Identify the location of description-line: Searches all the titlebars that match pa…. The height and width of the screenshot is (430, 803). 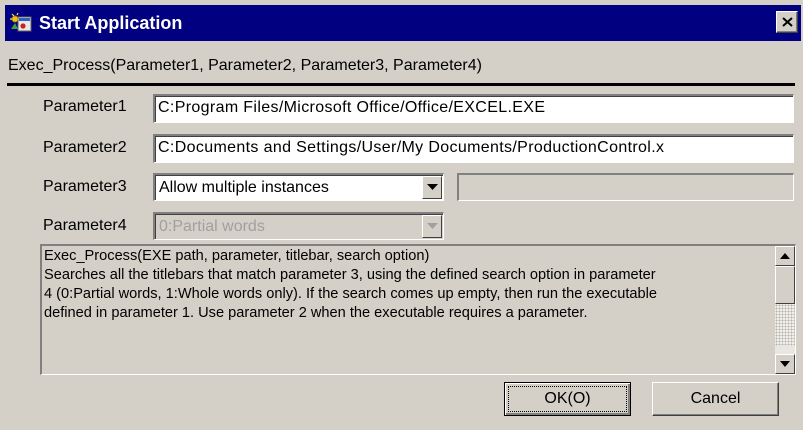
(350, 275).